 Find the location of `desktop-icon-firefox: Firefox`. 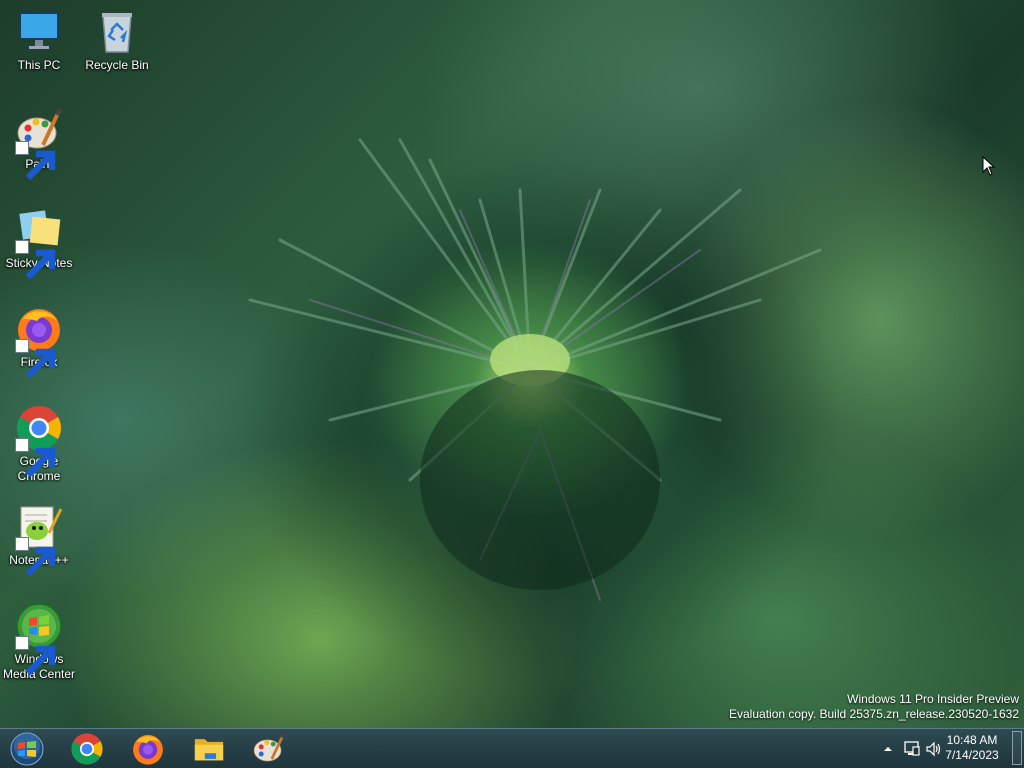

desktop-icon-firefox: Firefox is located at coordinates (39, 342).